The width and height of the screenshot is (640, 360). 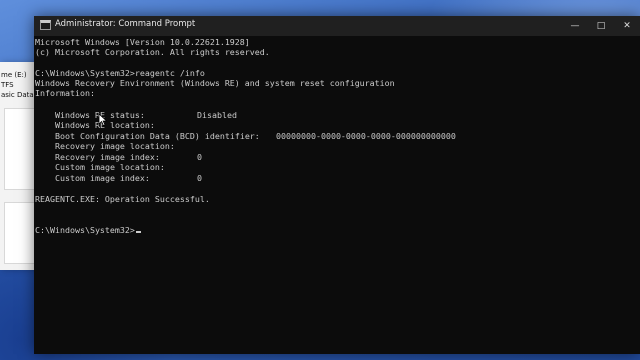 I want to click on entry-label-recovery-index: Recovery image index:, so click(x=107, y=157).